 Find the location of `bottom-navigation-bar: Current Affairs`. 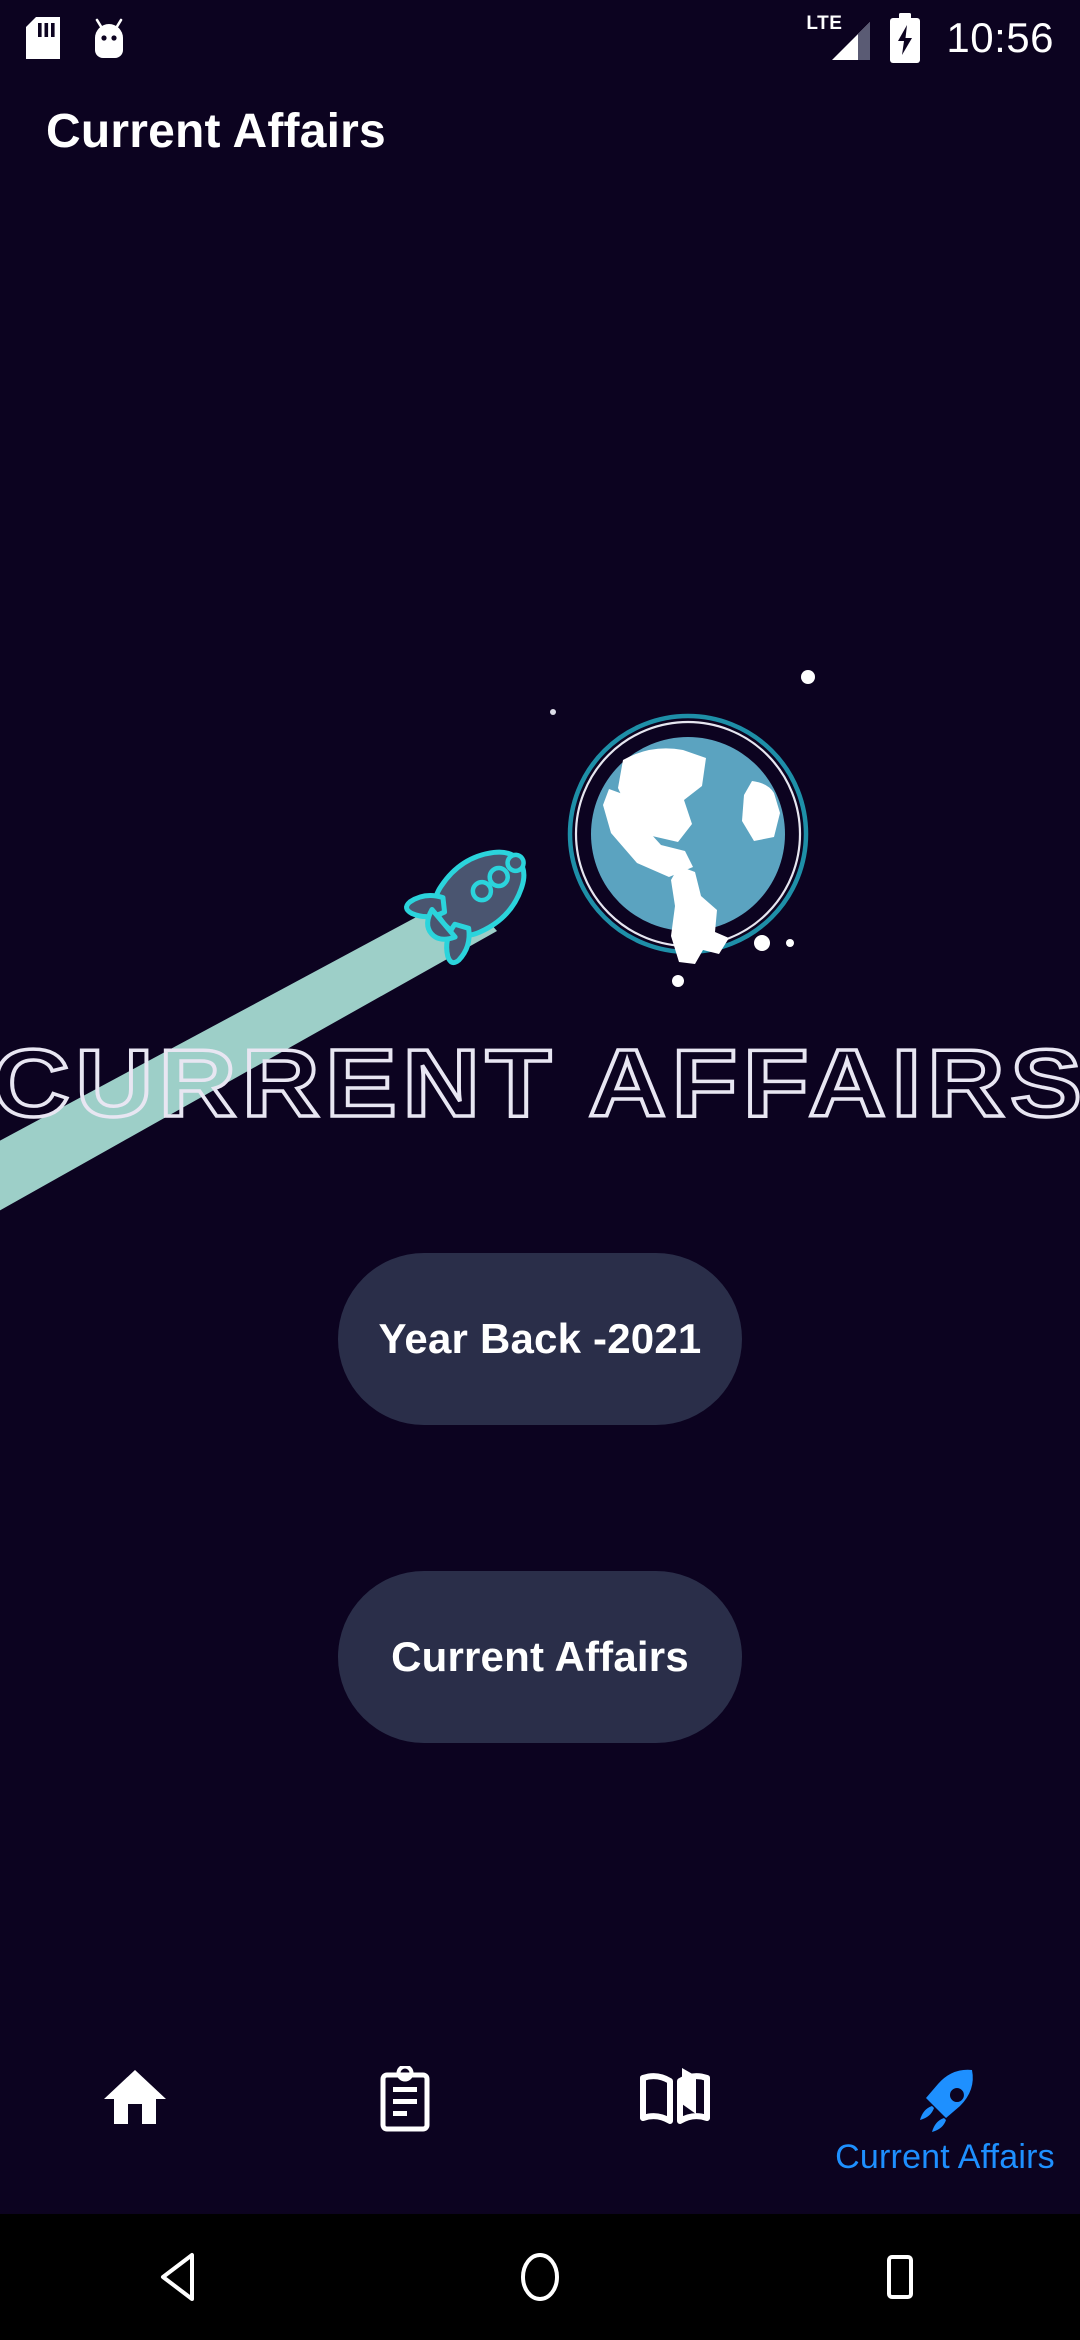

bottom-navigation-bar: Current Affairs is located at coordinates (540, 2129).